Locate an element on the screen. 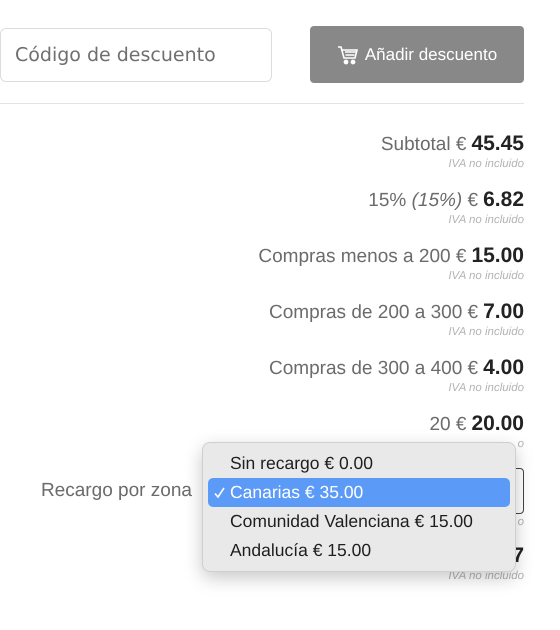 The image size is (560, 630). amount: 15.00 is located at coordinates (497, 256).